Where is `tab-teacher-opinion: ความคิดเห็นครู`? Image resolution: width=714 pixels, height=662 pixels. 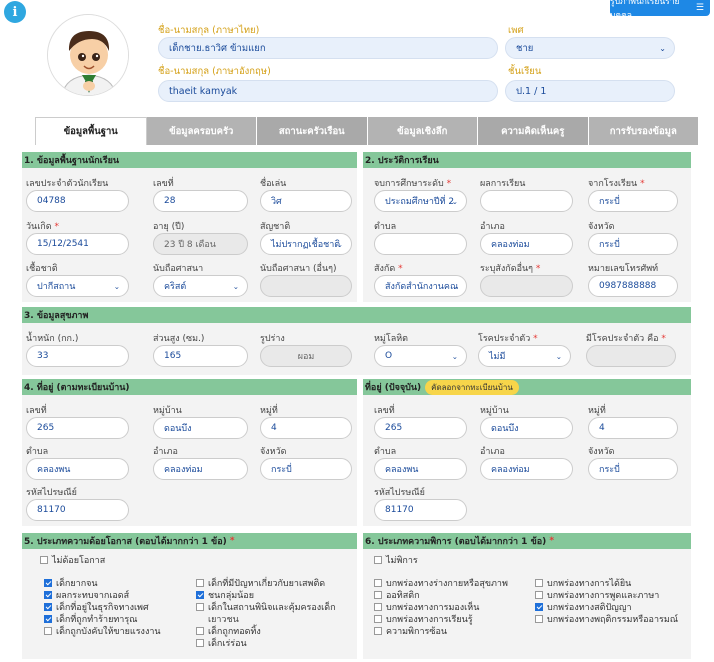 tab-teacher-opinion: ความคิดเห็นครู is located at coordinates (533, 131).